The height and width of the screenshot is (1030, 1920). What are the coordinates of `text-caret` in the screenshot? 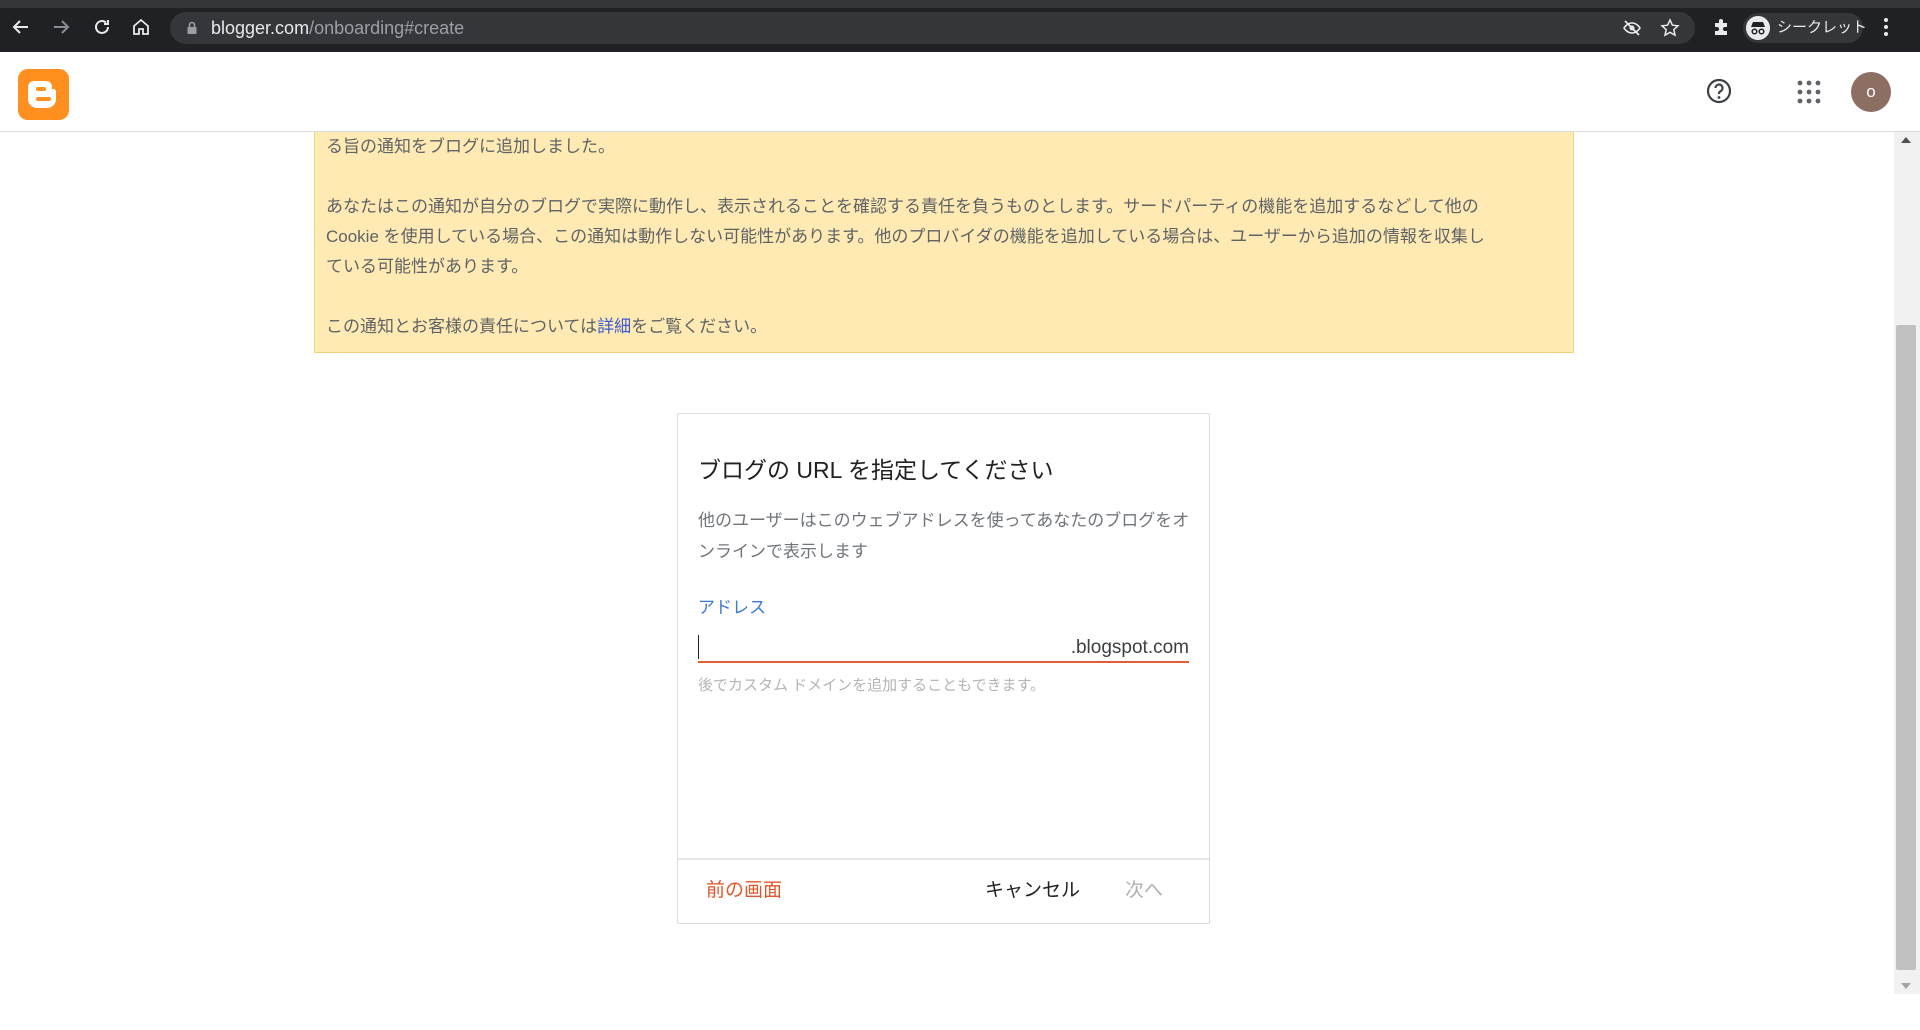 It's located at (698, 647).